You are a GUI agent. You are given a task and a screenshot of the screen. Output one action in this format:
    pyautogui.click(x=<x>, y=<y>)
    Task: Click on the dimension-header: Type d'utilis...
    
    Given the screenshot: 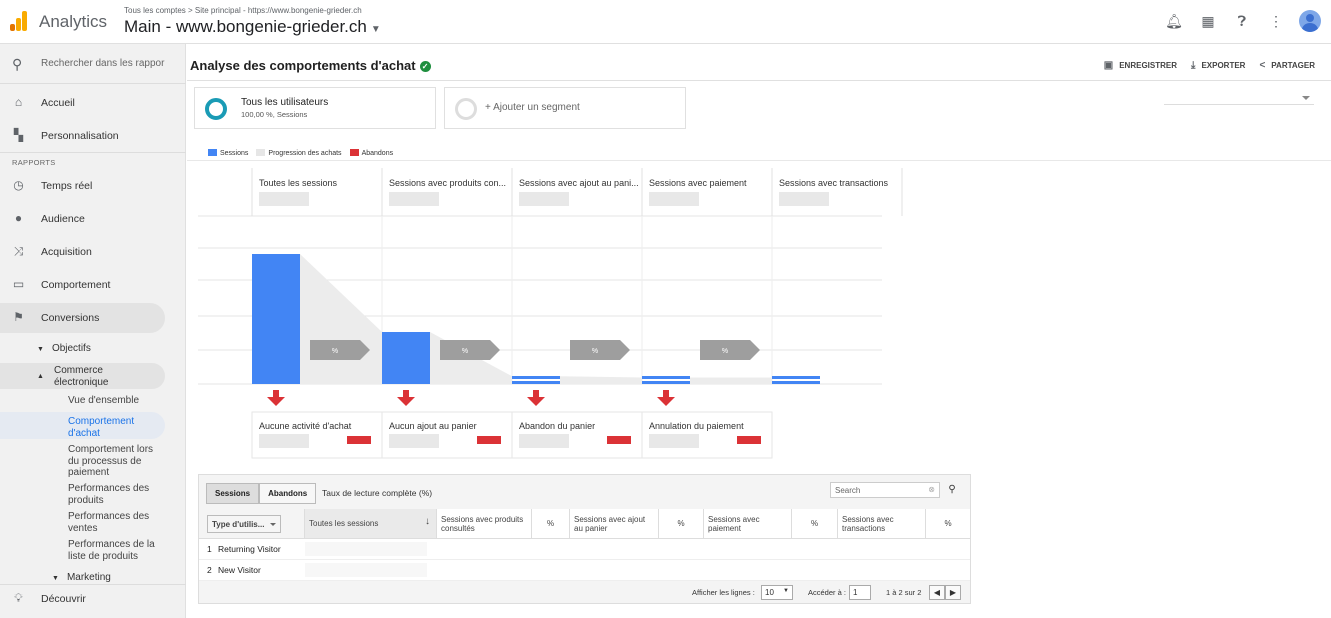 What is the action you would take?
    pyautogui.click(x=252, y=524)
    